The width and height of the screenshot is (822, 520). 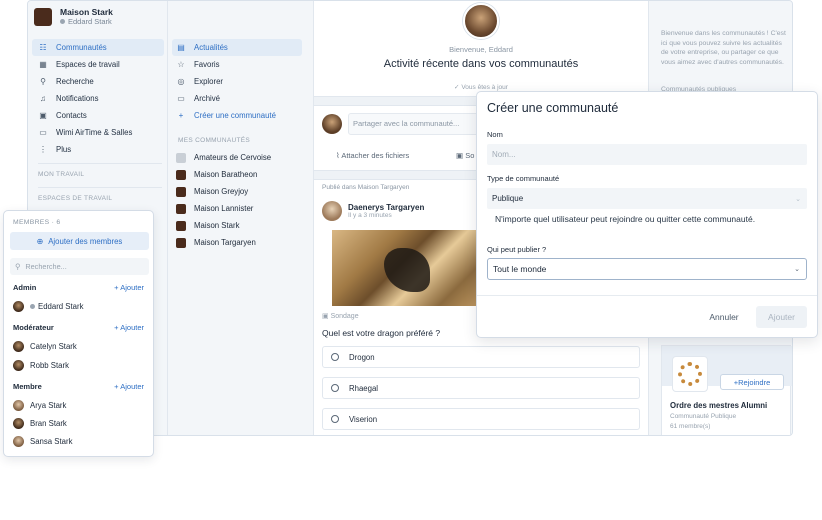 What do you see at coordinates (88, 64) in the screenshot?
I see `nav-item-label: Espaces de travail` at bounding box center [88, 64].